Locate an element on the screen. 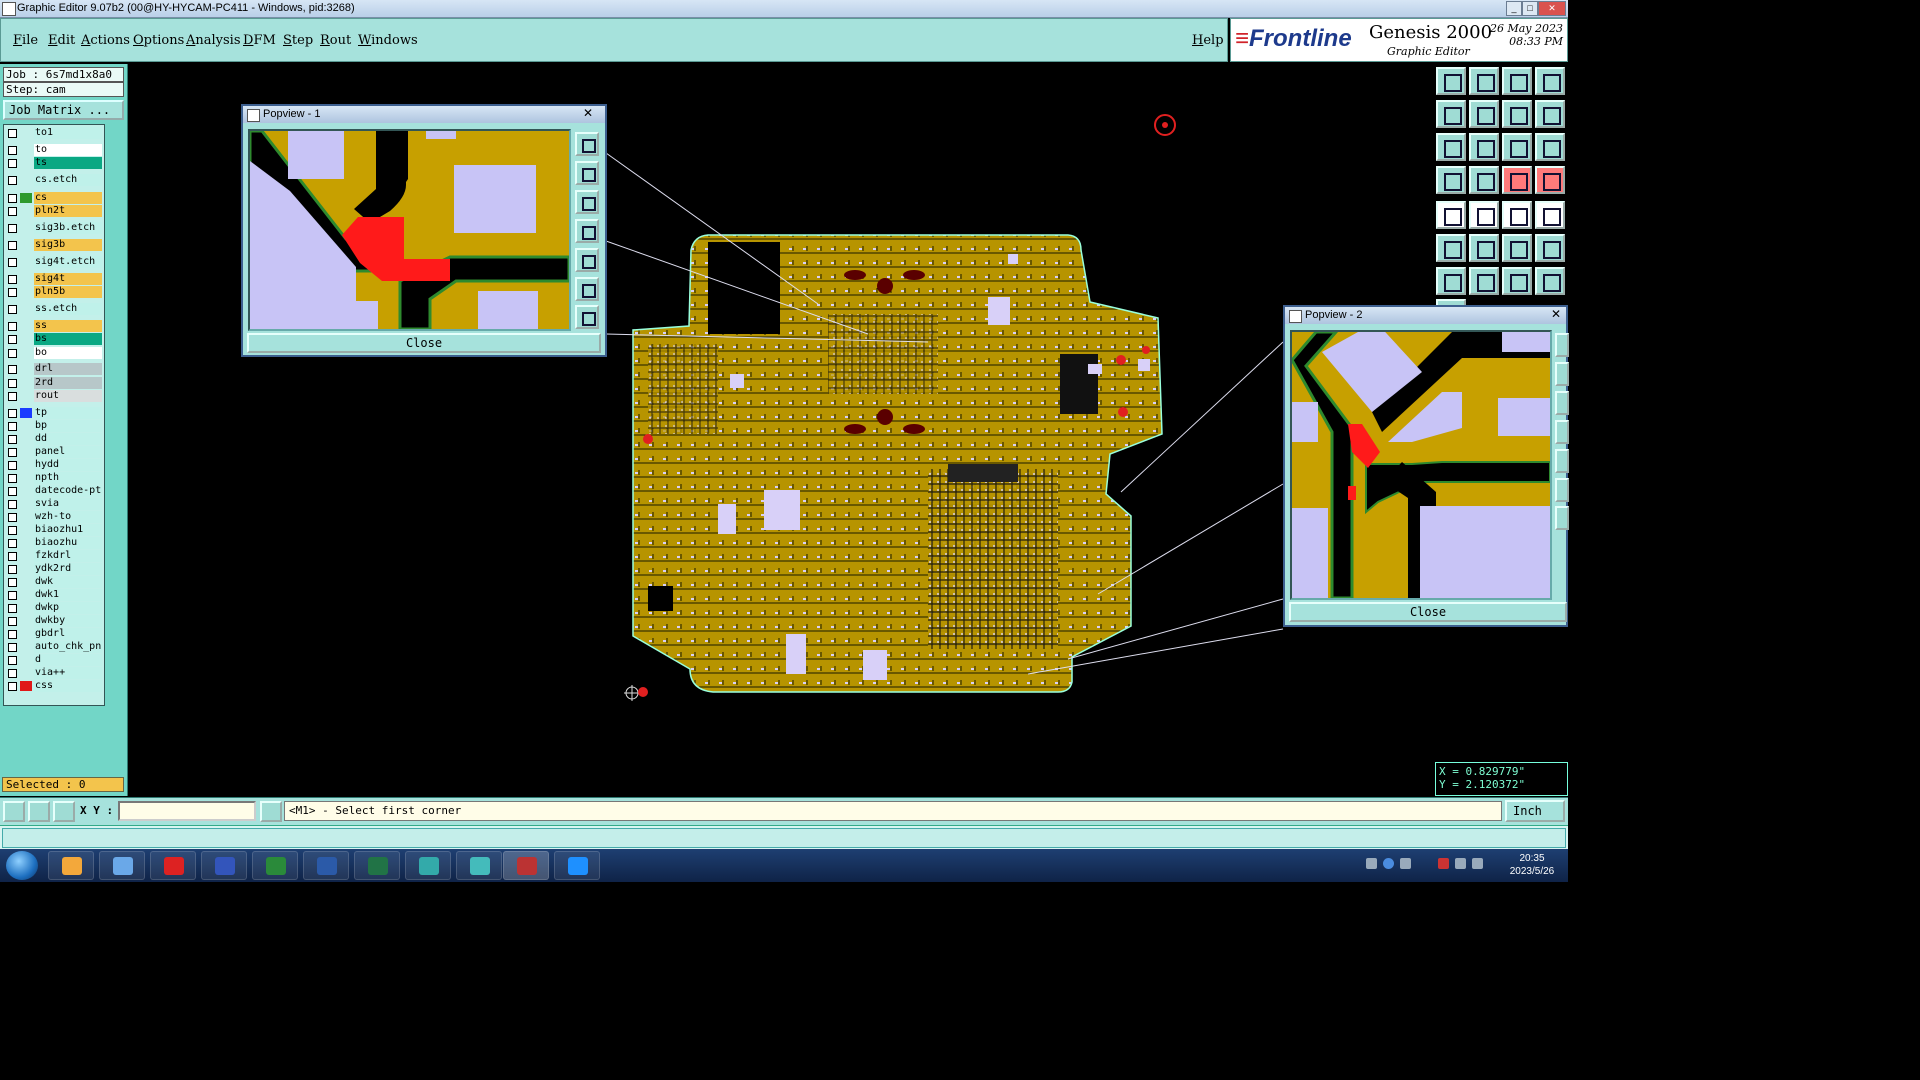 This screenshot has width=1920, height=1080. menu-file: File is located at coordinates (25, 40).